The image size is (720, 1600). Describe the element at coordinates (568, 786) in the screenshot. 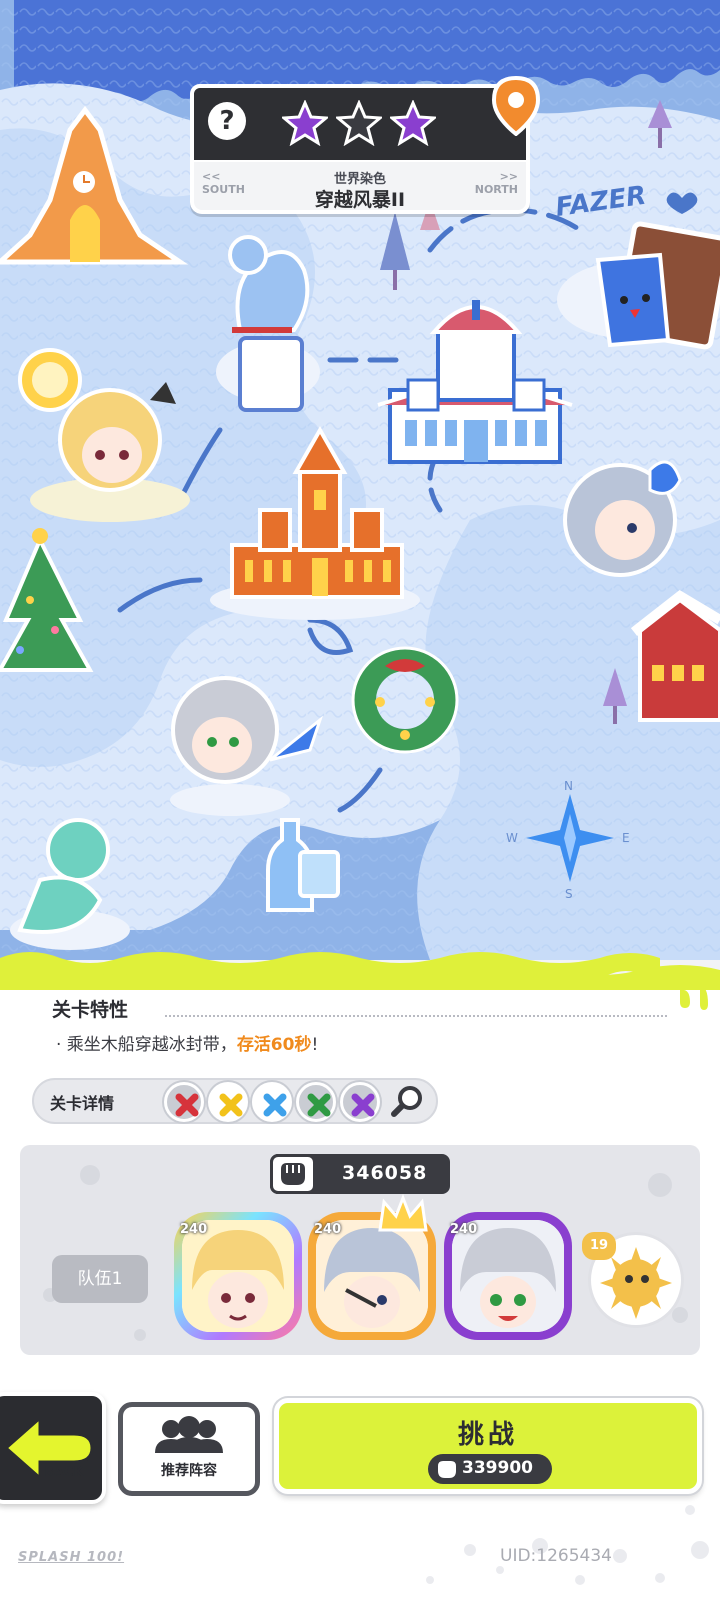

I see `compass-n: N` at that location.